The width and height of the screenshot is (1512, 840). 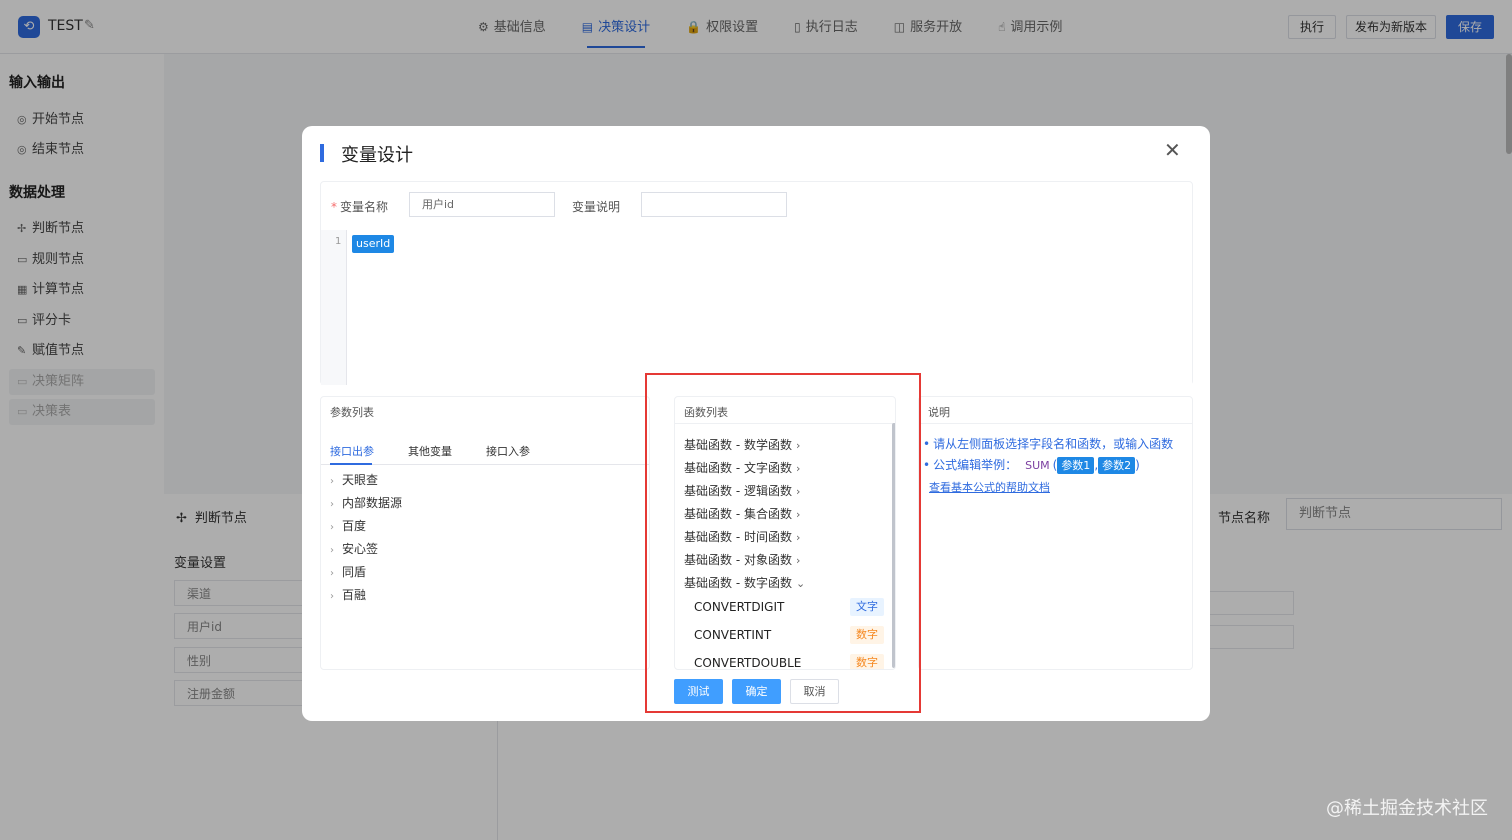 I want to click on formula-token: userId, so click(x=373, y=244).